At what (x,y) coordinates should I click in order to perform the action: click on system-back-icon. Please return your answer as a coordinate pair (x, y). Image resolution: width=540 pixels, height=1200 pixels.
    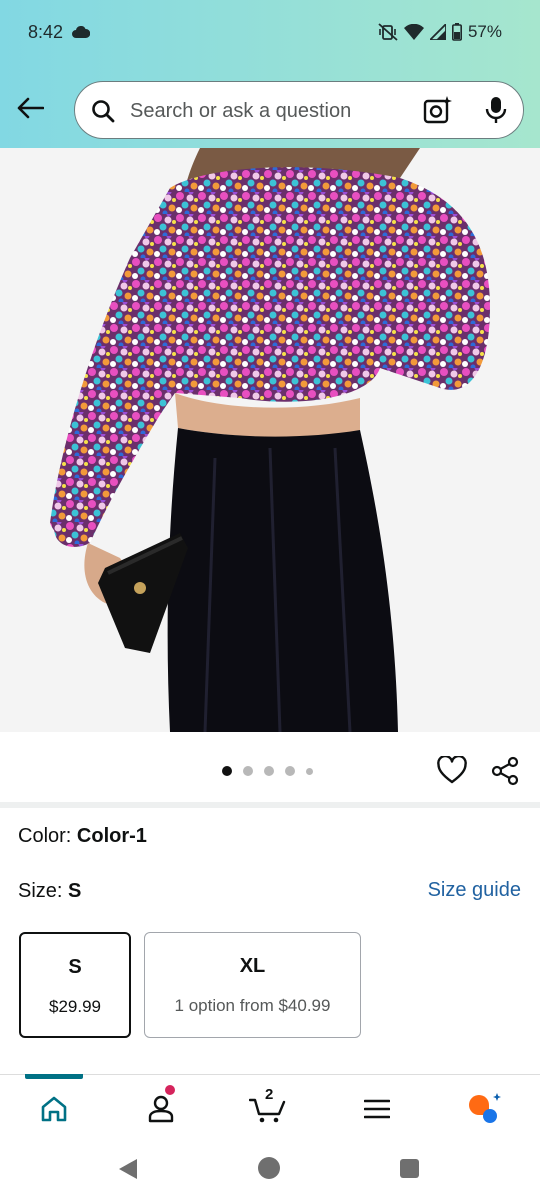
    Looking at the image, I should click on (128, 1169).